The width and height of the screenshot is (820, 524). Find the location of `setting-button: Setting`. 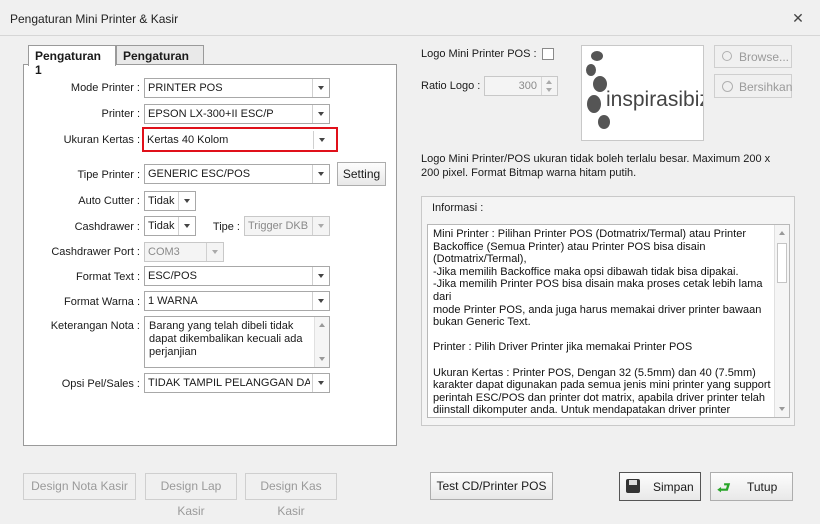

setting-button: Setting is located at coordinates (361, 174).